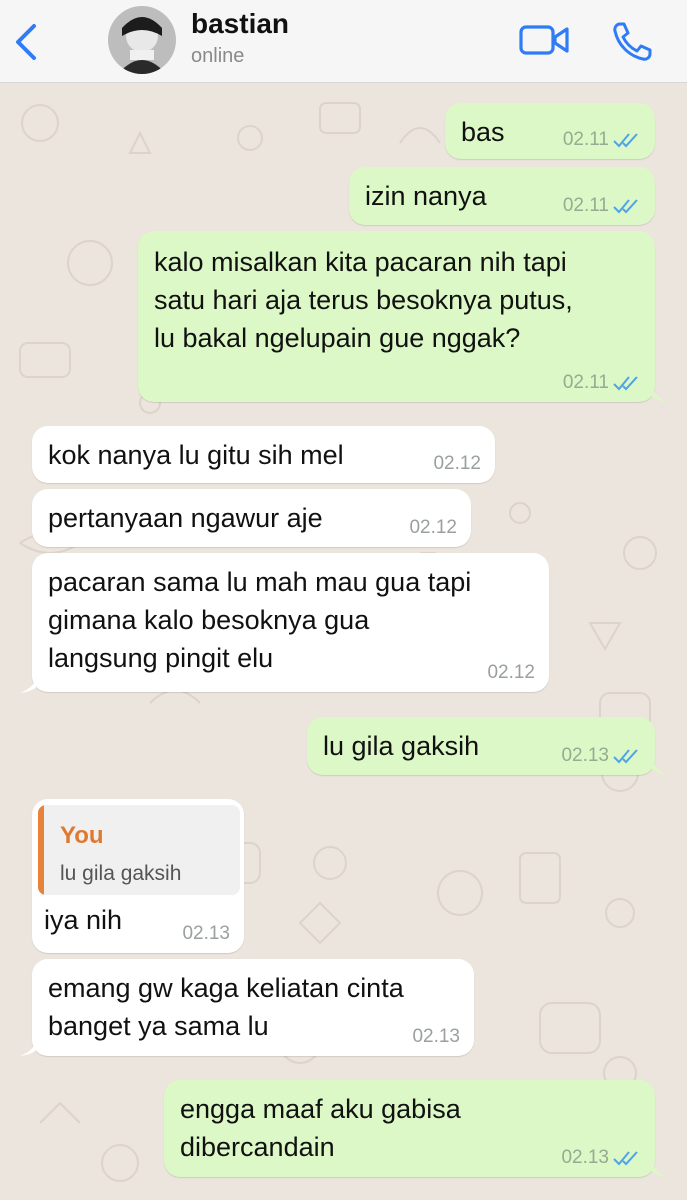 The width and height of the screenshot is (687, 1200). I want to click on message-line: kalo misalkan kita pacaran nih tapi, so click(360, 262).